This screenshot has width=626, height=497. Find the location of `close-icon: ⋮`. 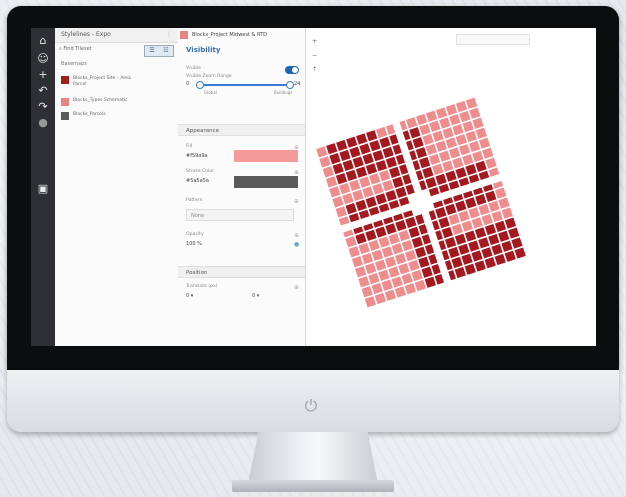

close-icon: ⋮ is located at coordinates (169, 35).